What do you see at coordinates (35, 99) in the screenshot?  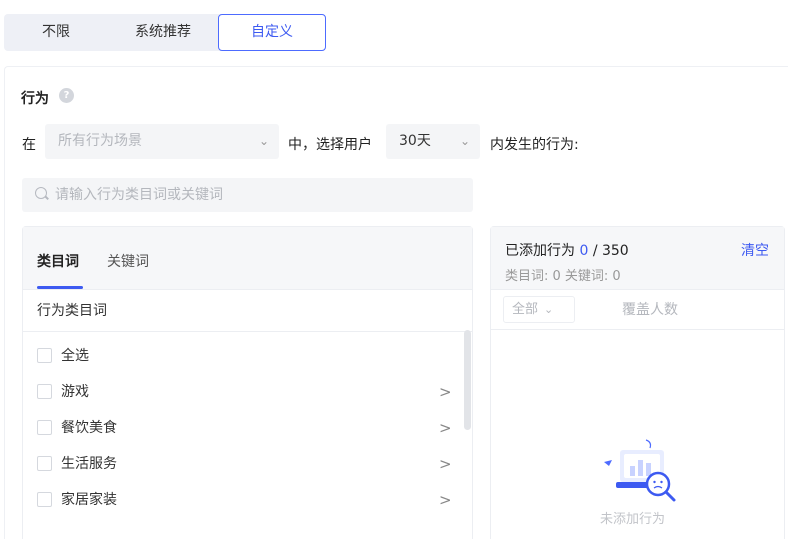 I see `section-title: 行为` at bounding box center [35, 99].